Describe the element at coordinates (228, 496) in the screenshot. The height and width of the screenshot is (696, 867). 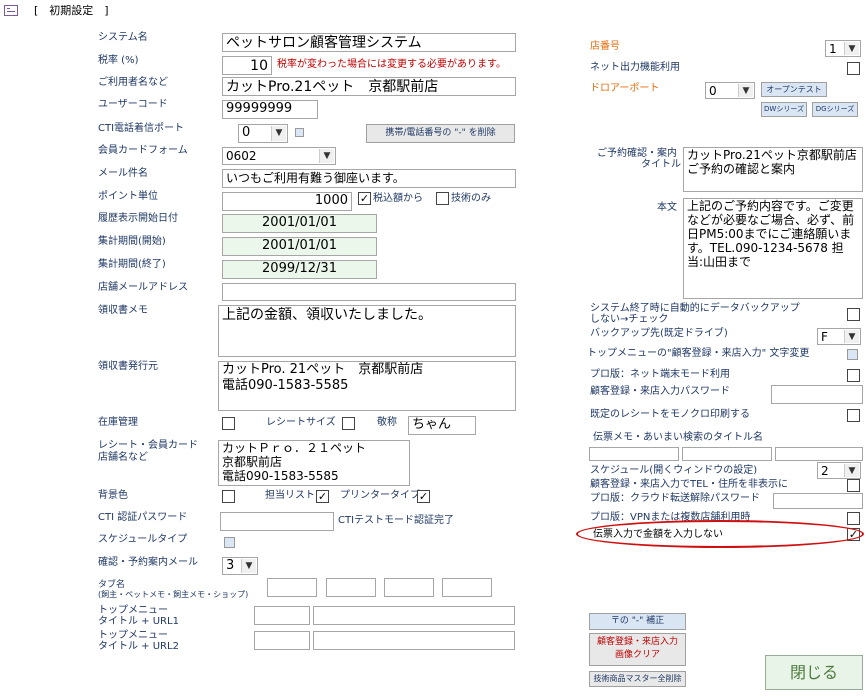
I see `bg-color-checkbox` at that location.